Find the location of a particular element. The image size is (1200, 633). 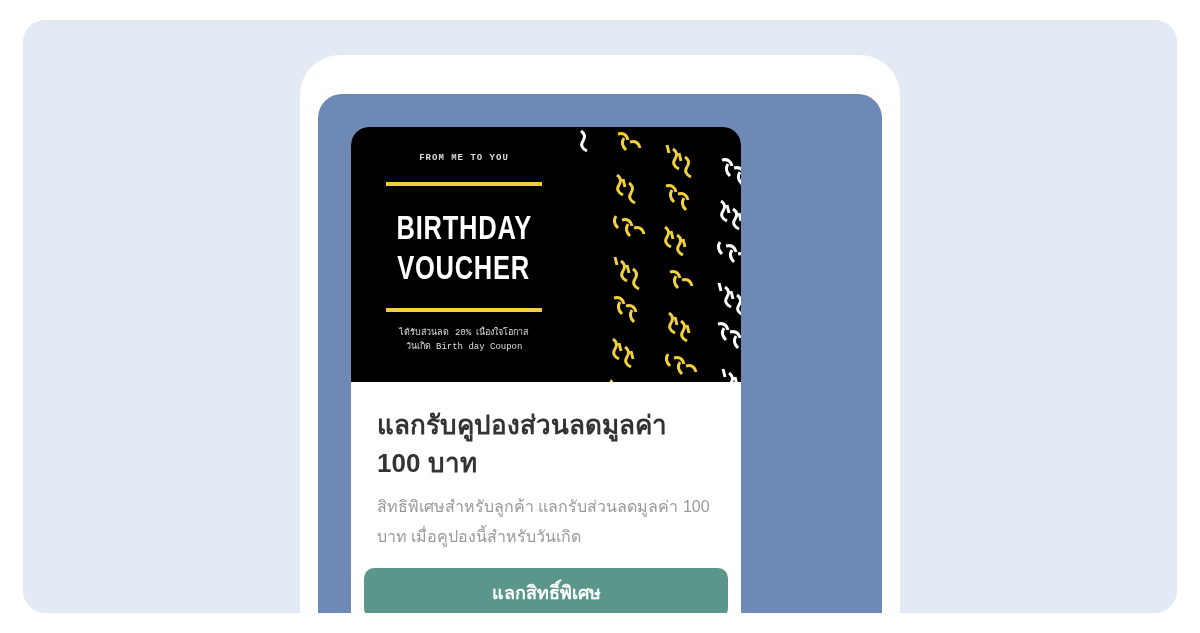

voucher-title: VOUCHER is located at coordinates (464, 266).